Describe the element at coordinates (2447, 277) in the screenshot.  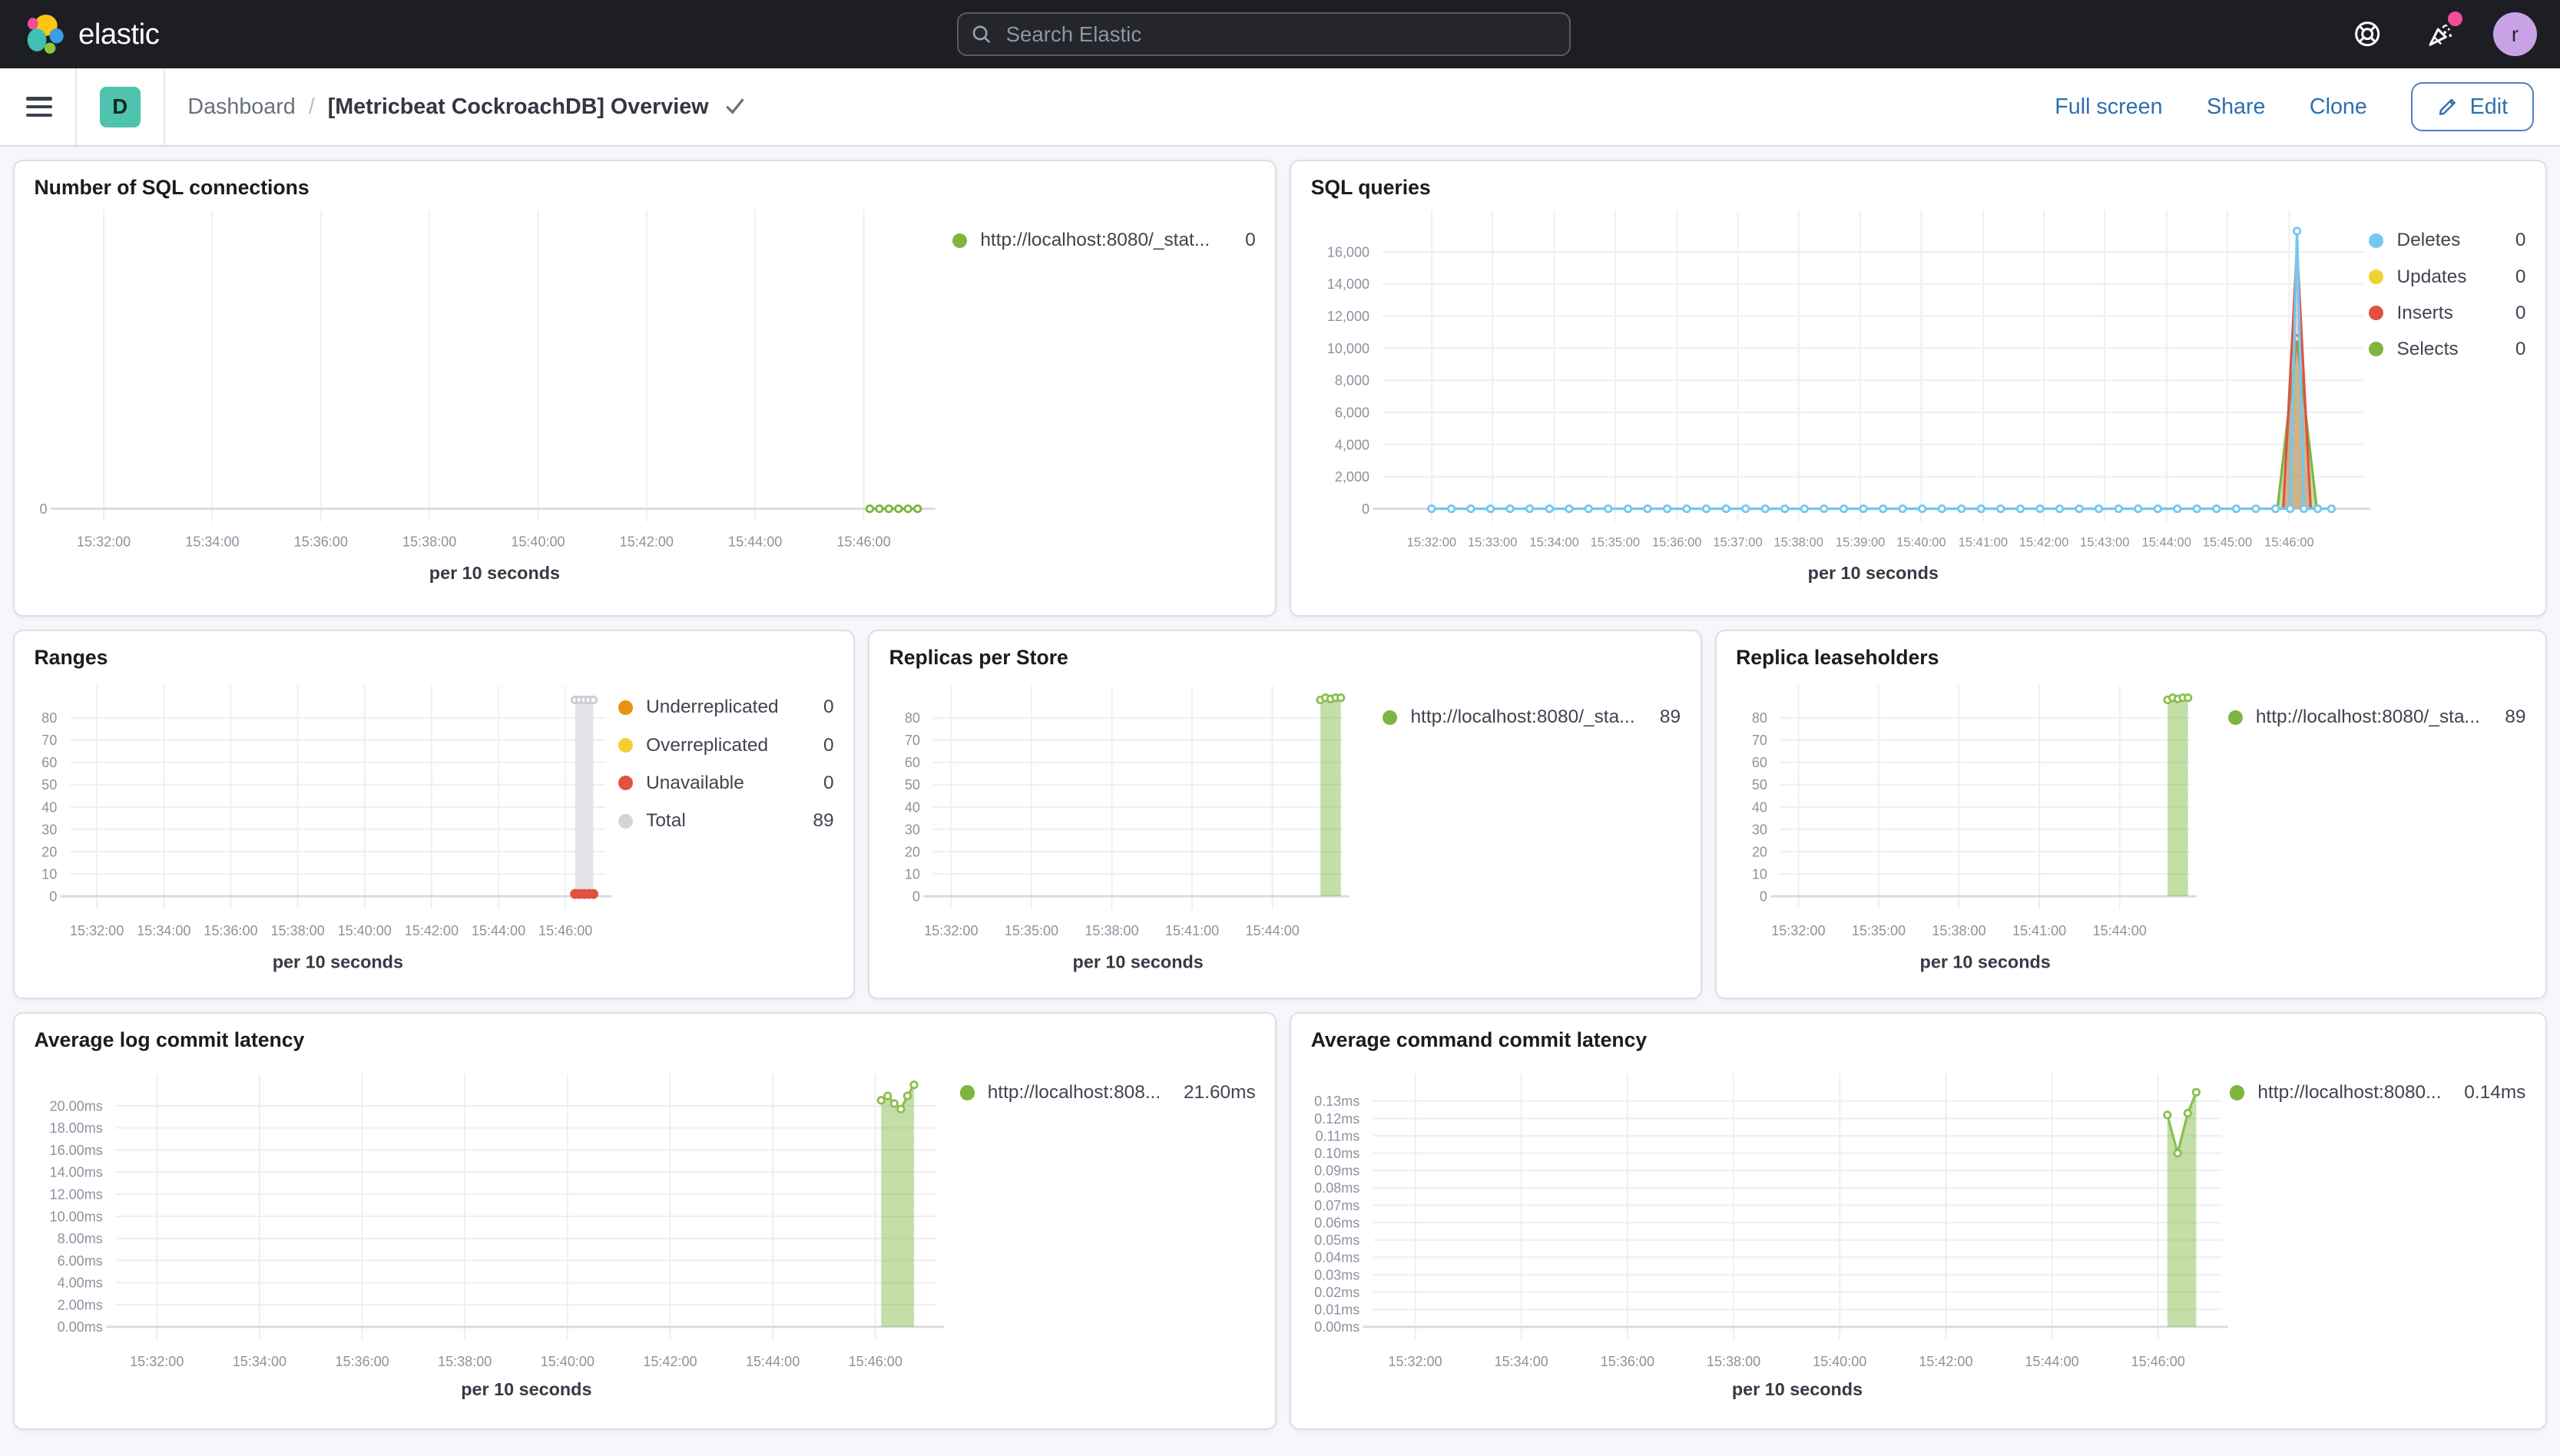
I see `legend-item: Updates 0` at that location.